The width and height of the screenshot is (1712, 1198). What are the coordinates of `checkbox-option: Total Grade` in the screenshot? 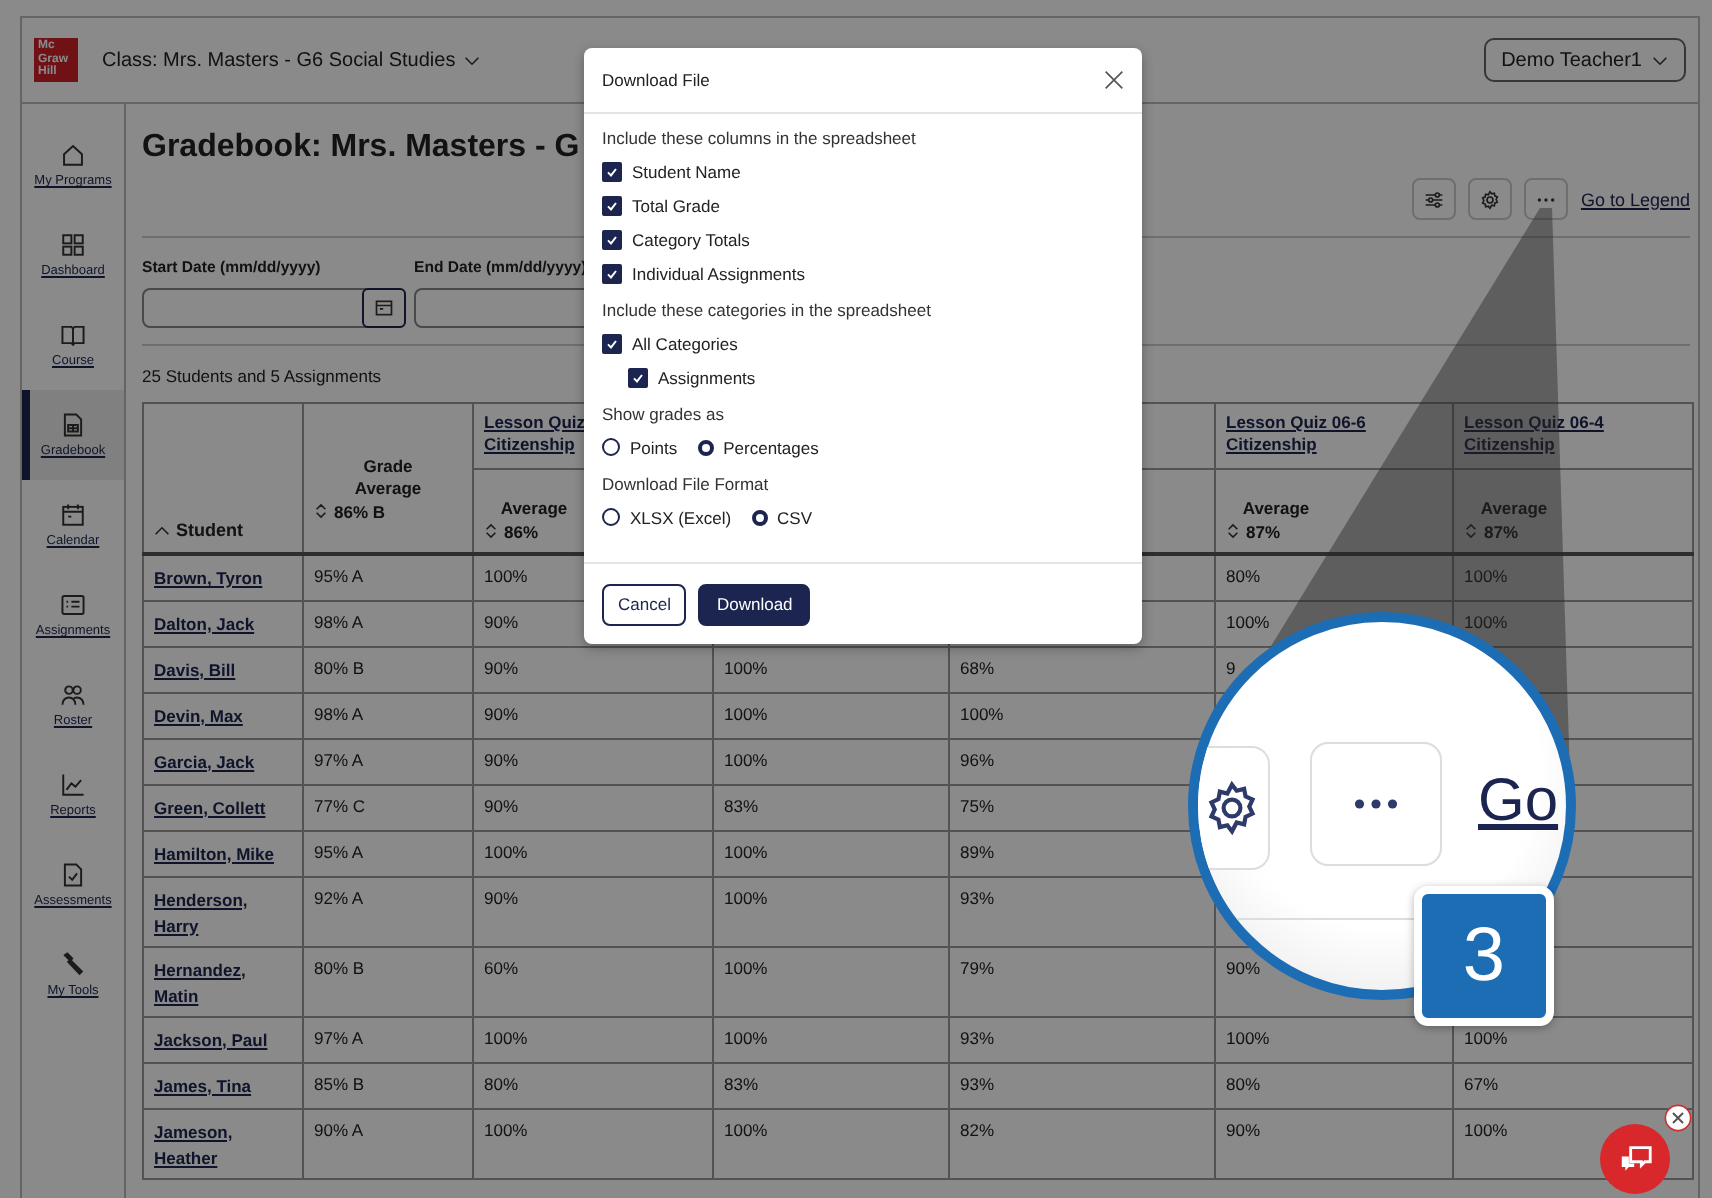 It's located at (863, 205).